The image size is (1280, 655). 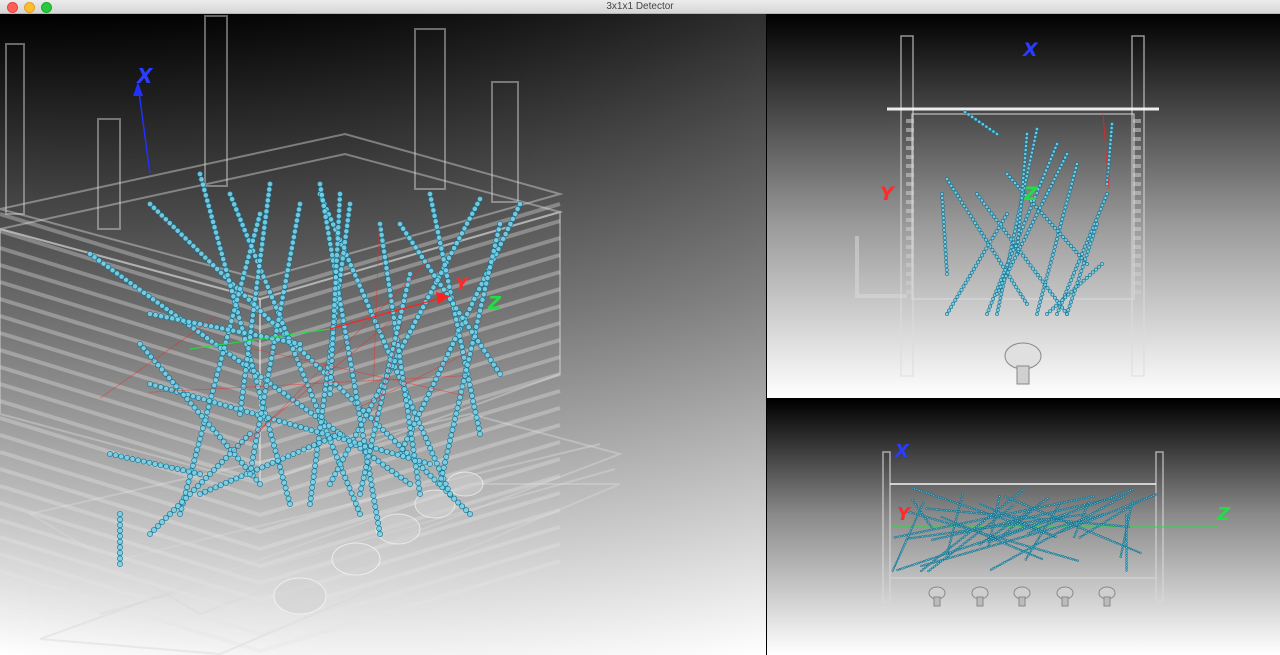 I want to click on z-axis-label: Z, so click(x=494, y=303).